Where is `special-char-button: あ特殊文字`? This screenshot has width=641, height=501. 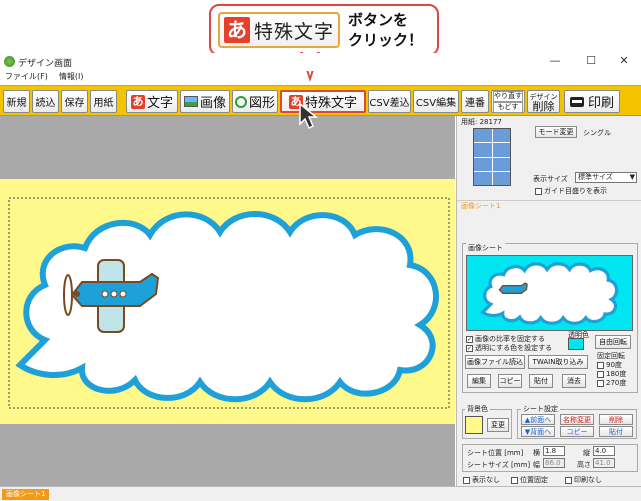 special-char-button: あ特殊文字 is located at coordinates (323, 101).